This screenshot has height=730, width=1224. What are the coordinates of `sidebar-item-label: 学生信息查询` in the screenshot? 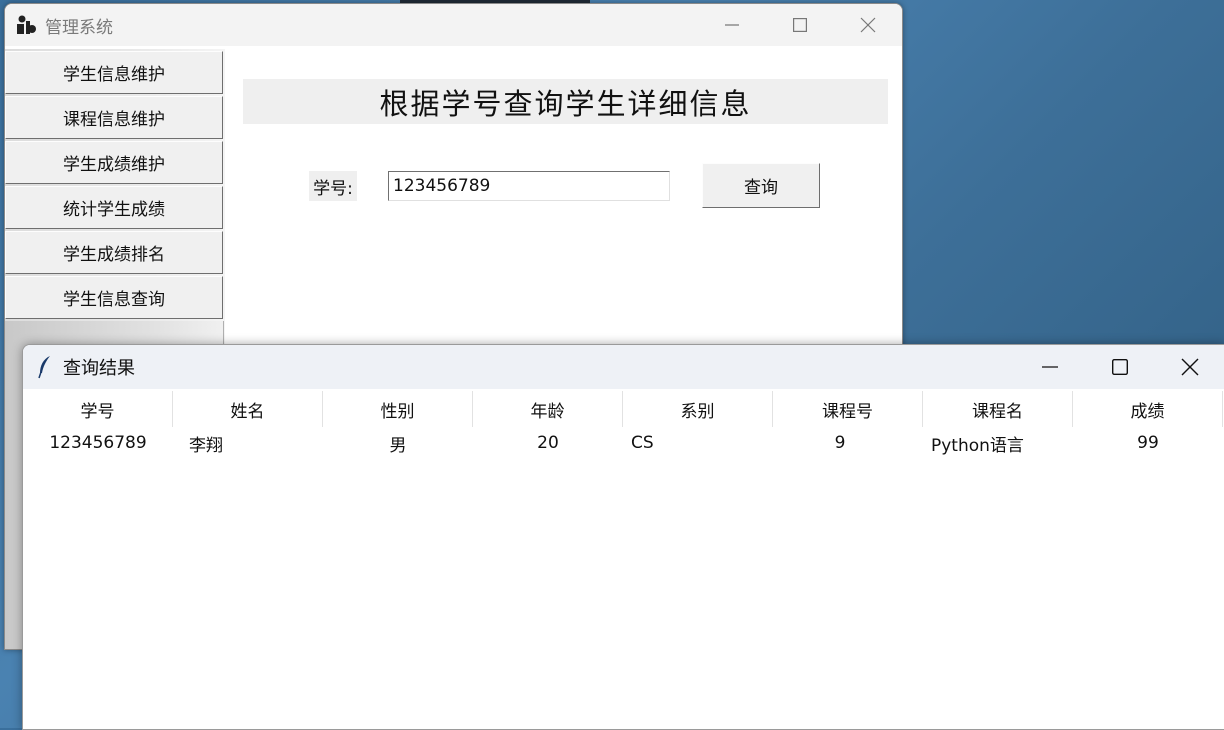 It's located at (114, 300).